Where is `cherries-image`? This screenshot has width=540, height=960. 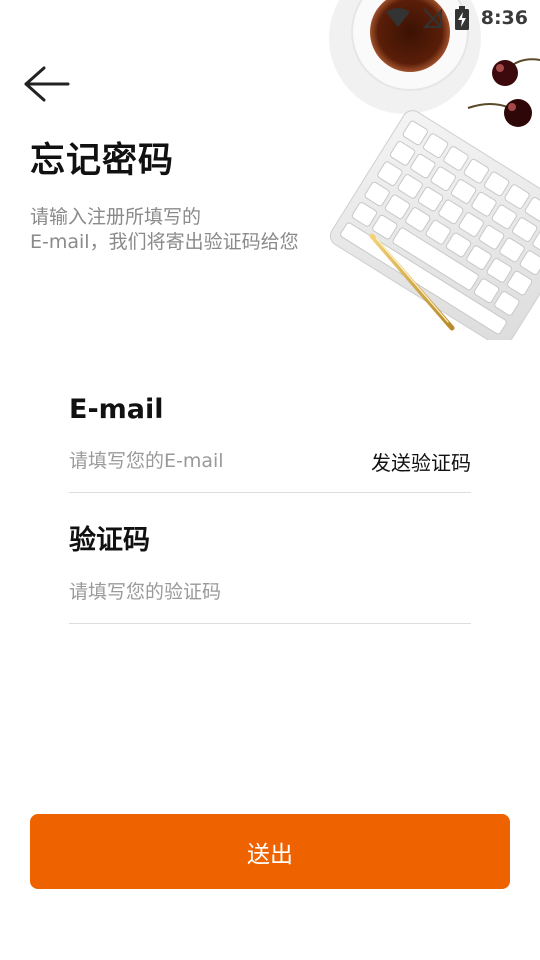
cherries-image is located at coordinates (503, 92).